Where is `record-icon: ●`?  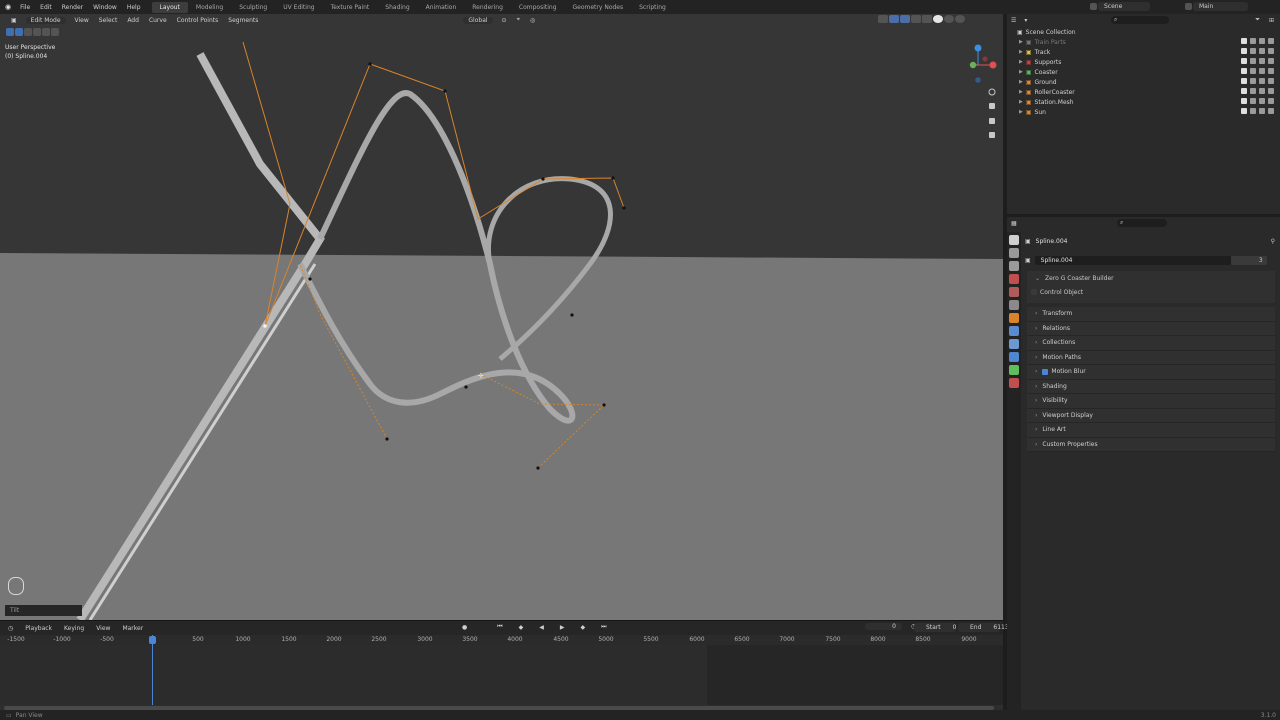 record-icon: ● is located at coordinates (464, 627).